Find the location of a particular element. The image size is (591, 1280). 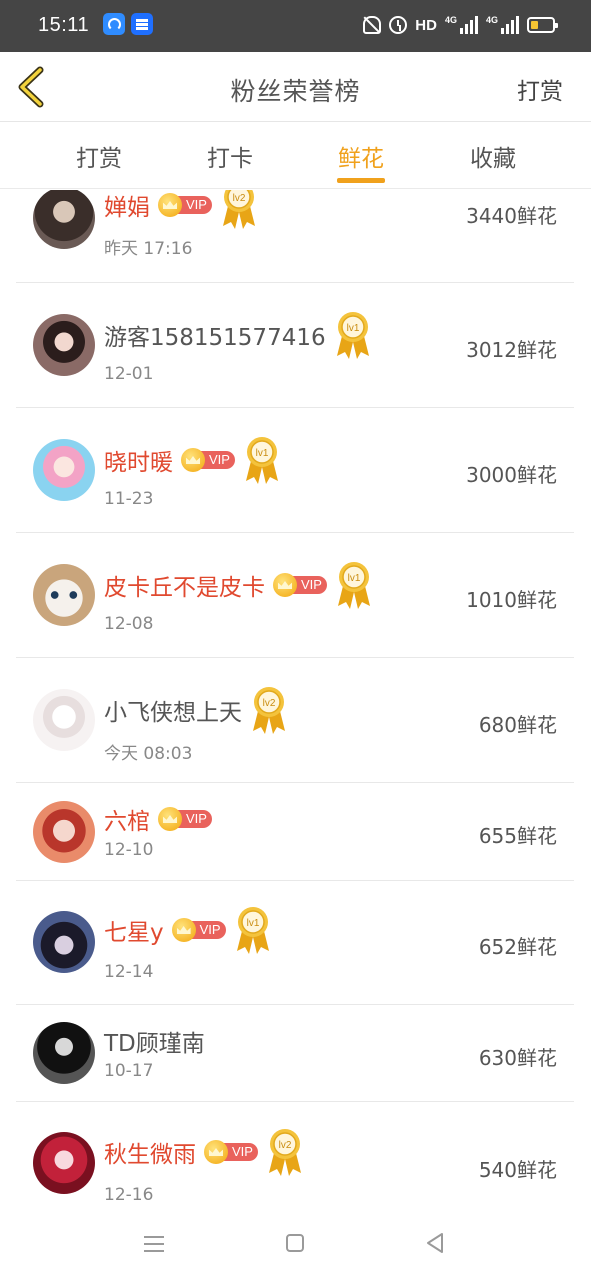

flower-count: 3000鲜花 is located at coordinates (511, 475).